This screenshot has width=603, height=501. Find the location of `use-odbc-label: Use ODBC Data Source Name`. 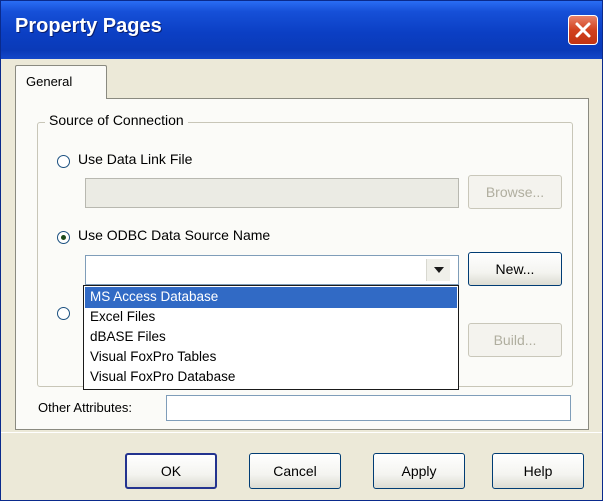

use-odbc-label: Use ODBC Data Source Name is located at coordinates (174, 235).